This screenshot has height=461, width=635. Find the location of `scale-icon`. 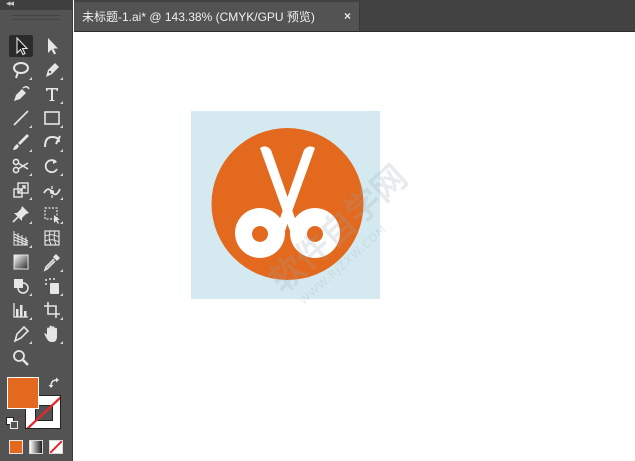

scale-icon is located at coordinates (21, 190).